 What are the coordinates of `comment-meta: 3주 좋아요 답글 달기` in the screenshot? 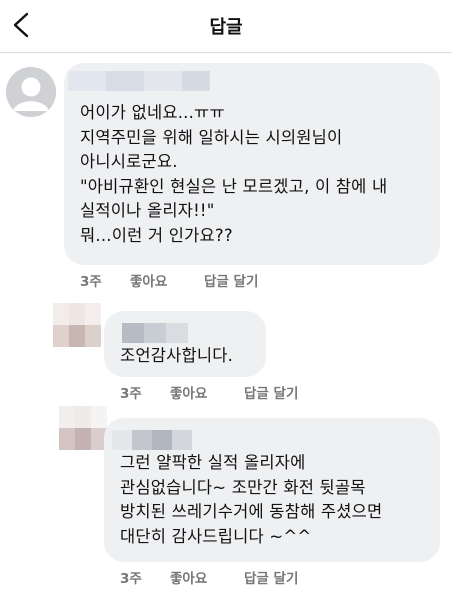 It's located at (209, 577).